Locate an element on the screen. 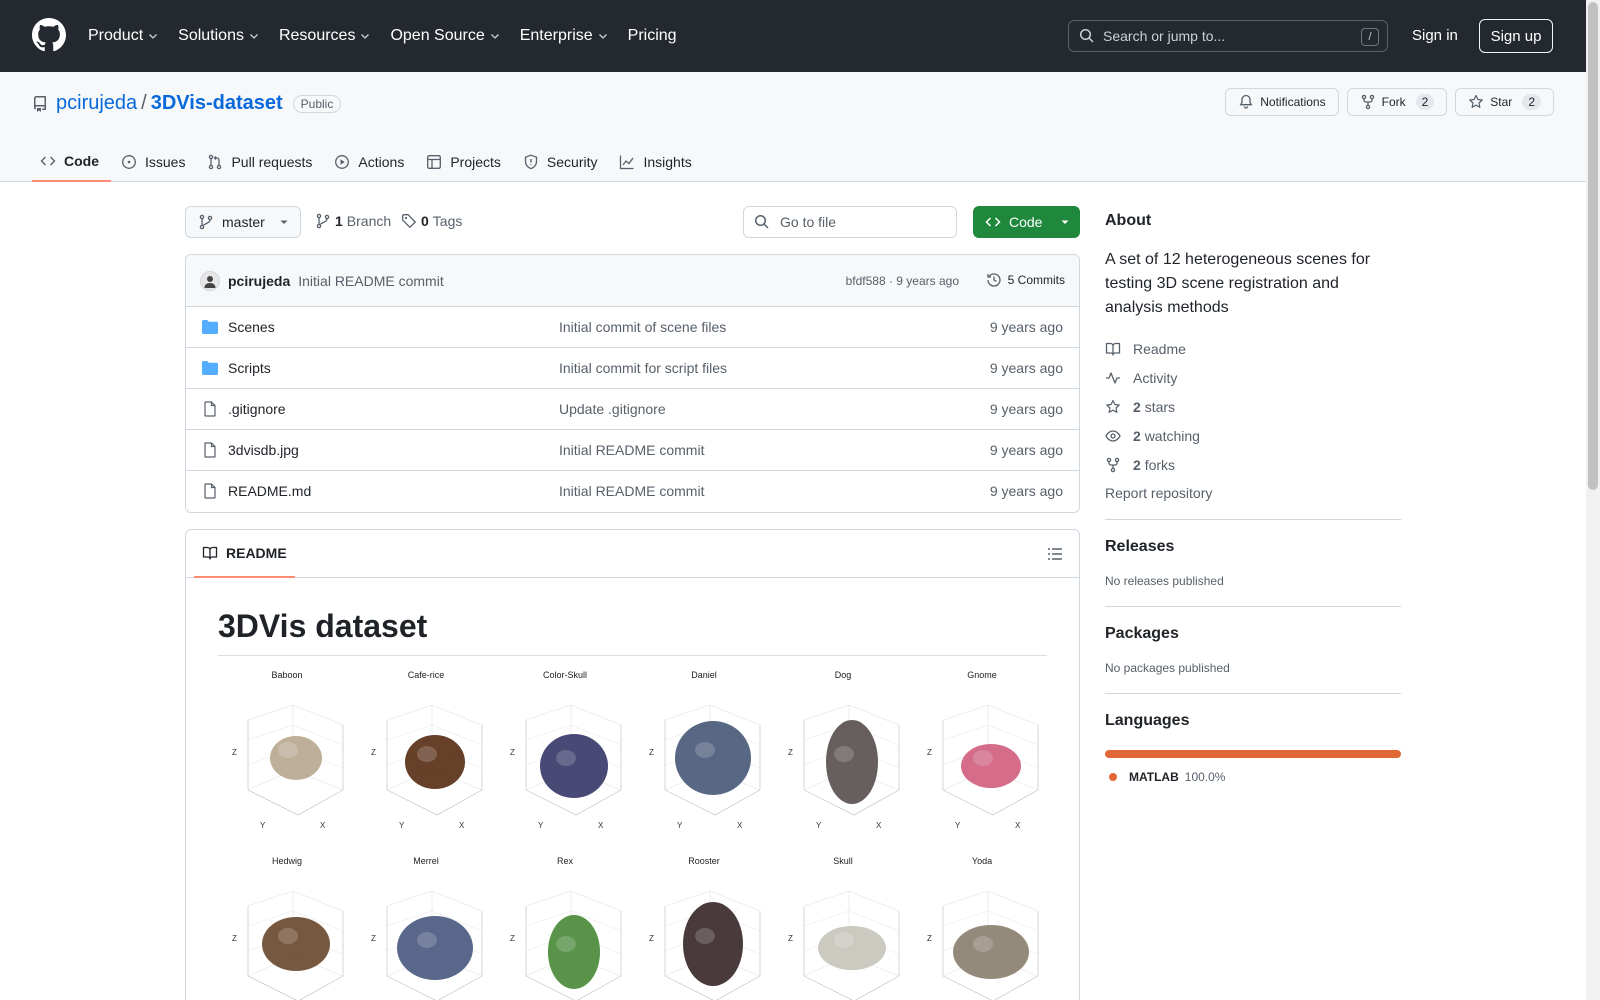 The height and width of the screenshot is (1000, 1600). nav-product: Product is located at coordinates (123, 36).